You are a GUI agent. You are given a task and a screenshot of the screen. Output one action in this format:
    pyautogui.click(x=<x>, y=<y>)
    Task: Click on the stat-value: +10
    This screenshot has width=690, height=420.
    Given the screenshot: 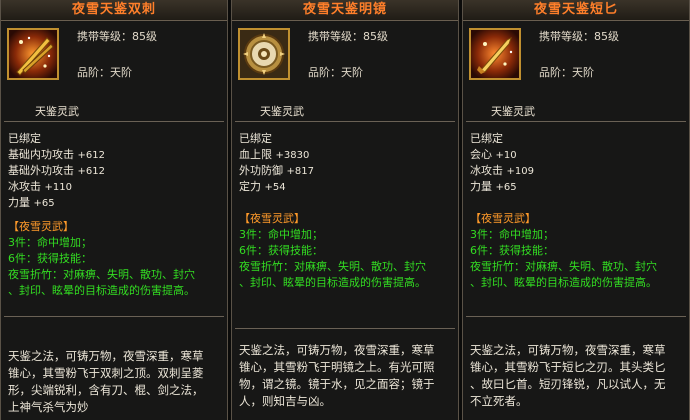 What is the action you would take?
    pyautogui.click(x=506, y=155)
    